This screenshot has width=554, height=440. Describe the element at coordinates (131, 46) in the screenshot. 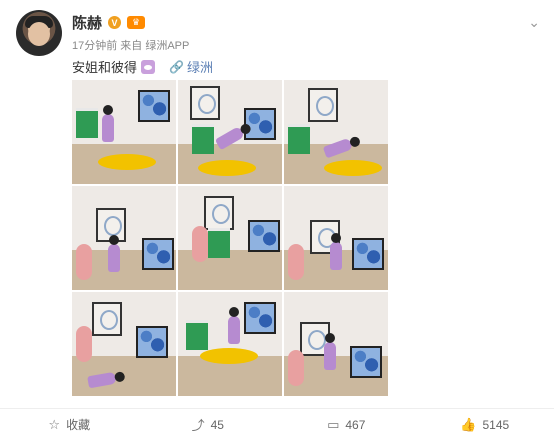

I see `post-meta: 17分钟前 来自 绿洲APP` at that location.